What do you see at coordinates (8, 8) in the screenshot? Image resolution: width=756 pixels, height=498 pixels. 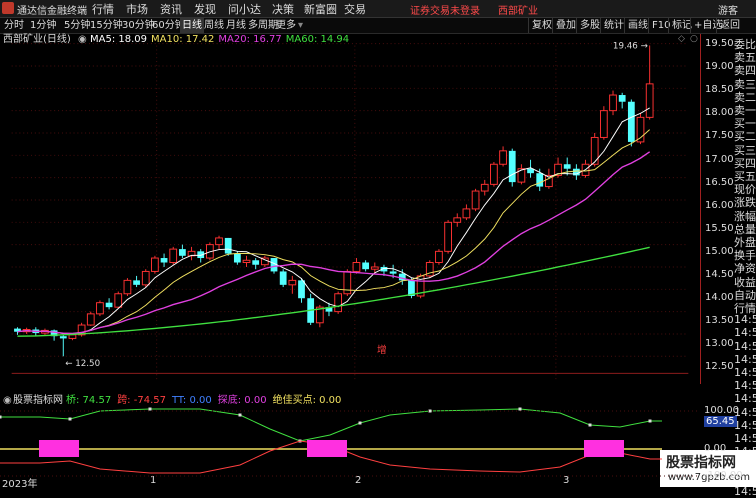 I see `app-logo-icon` at bounding box center [8, 8].